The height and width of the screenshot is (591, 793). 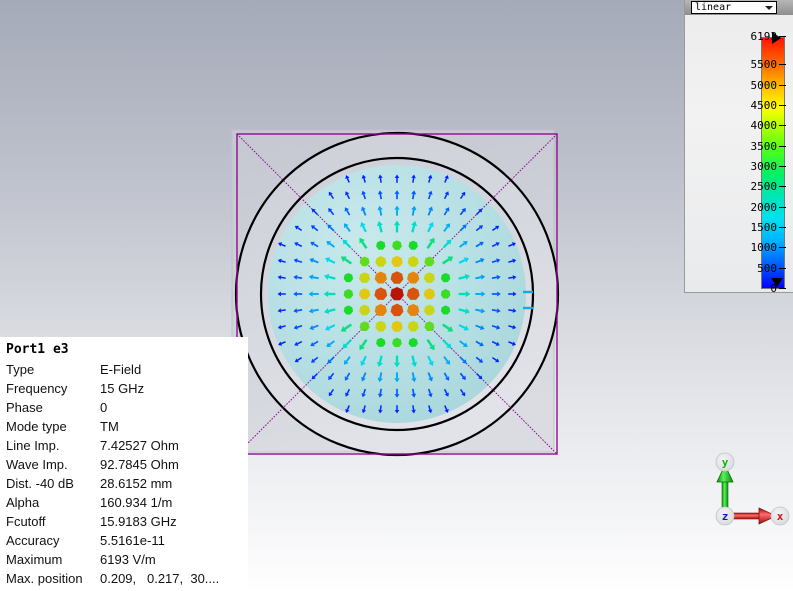 I want to click on info-row: Dist. -40 dB 28.6152 mm, so click(x=124, y=483).